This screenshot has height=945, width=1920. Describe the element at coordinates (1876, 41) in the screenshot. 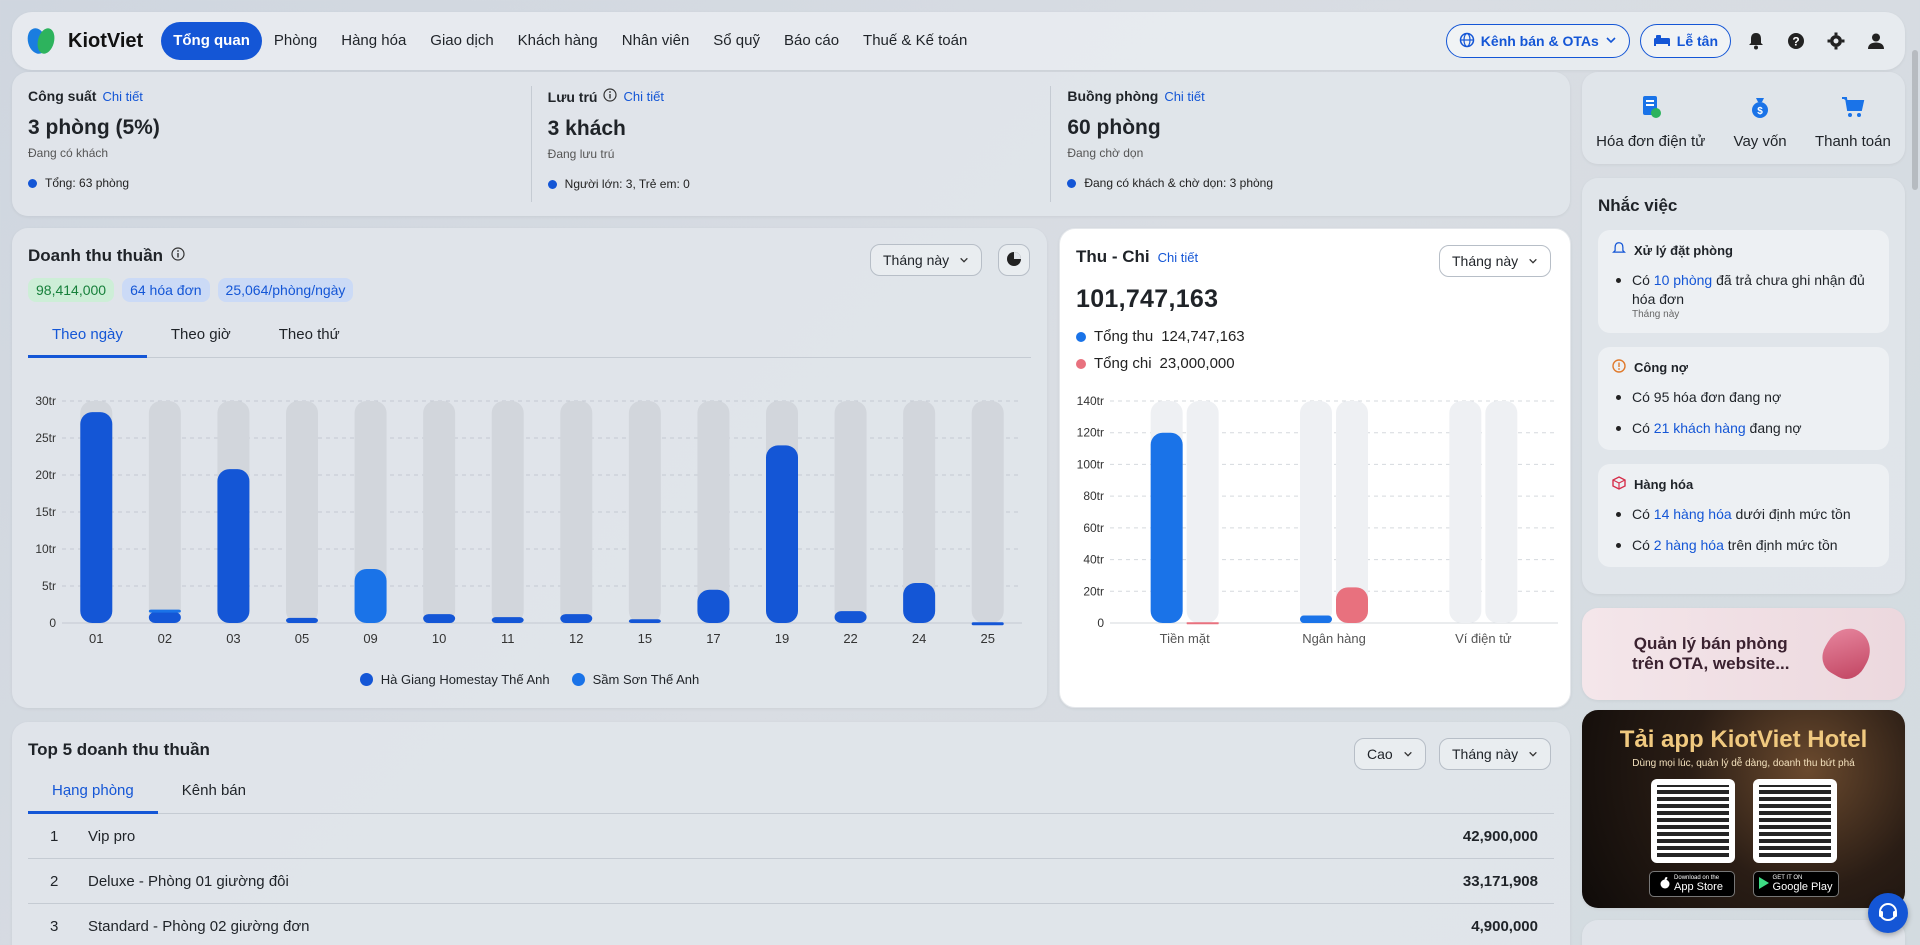

I see `user-icon` at that location.